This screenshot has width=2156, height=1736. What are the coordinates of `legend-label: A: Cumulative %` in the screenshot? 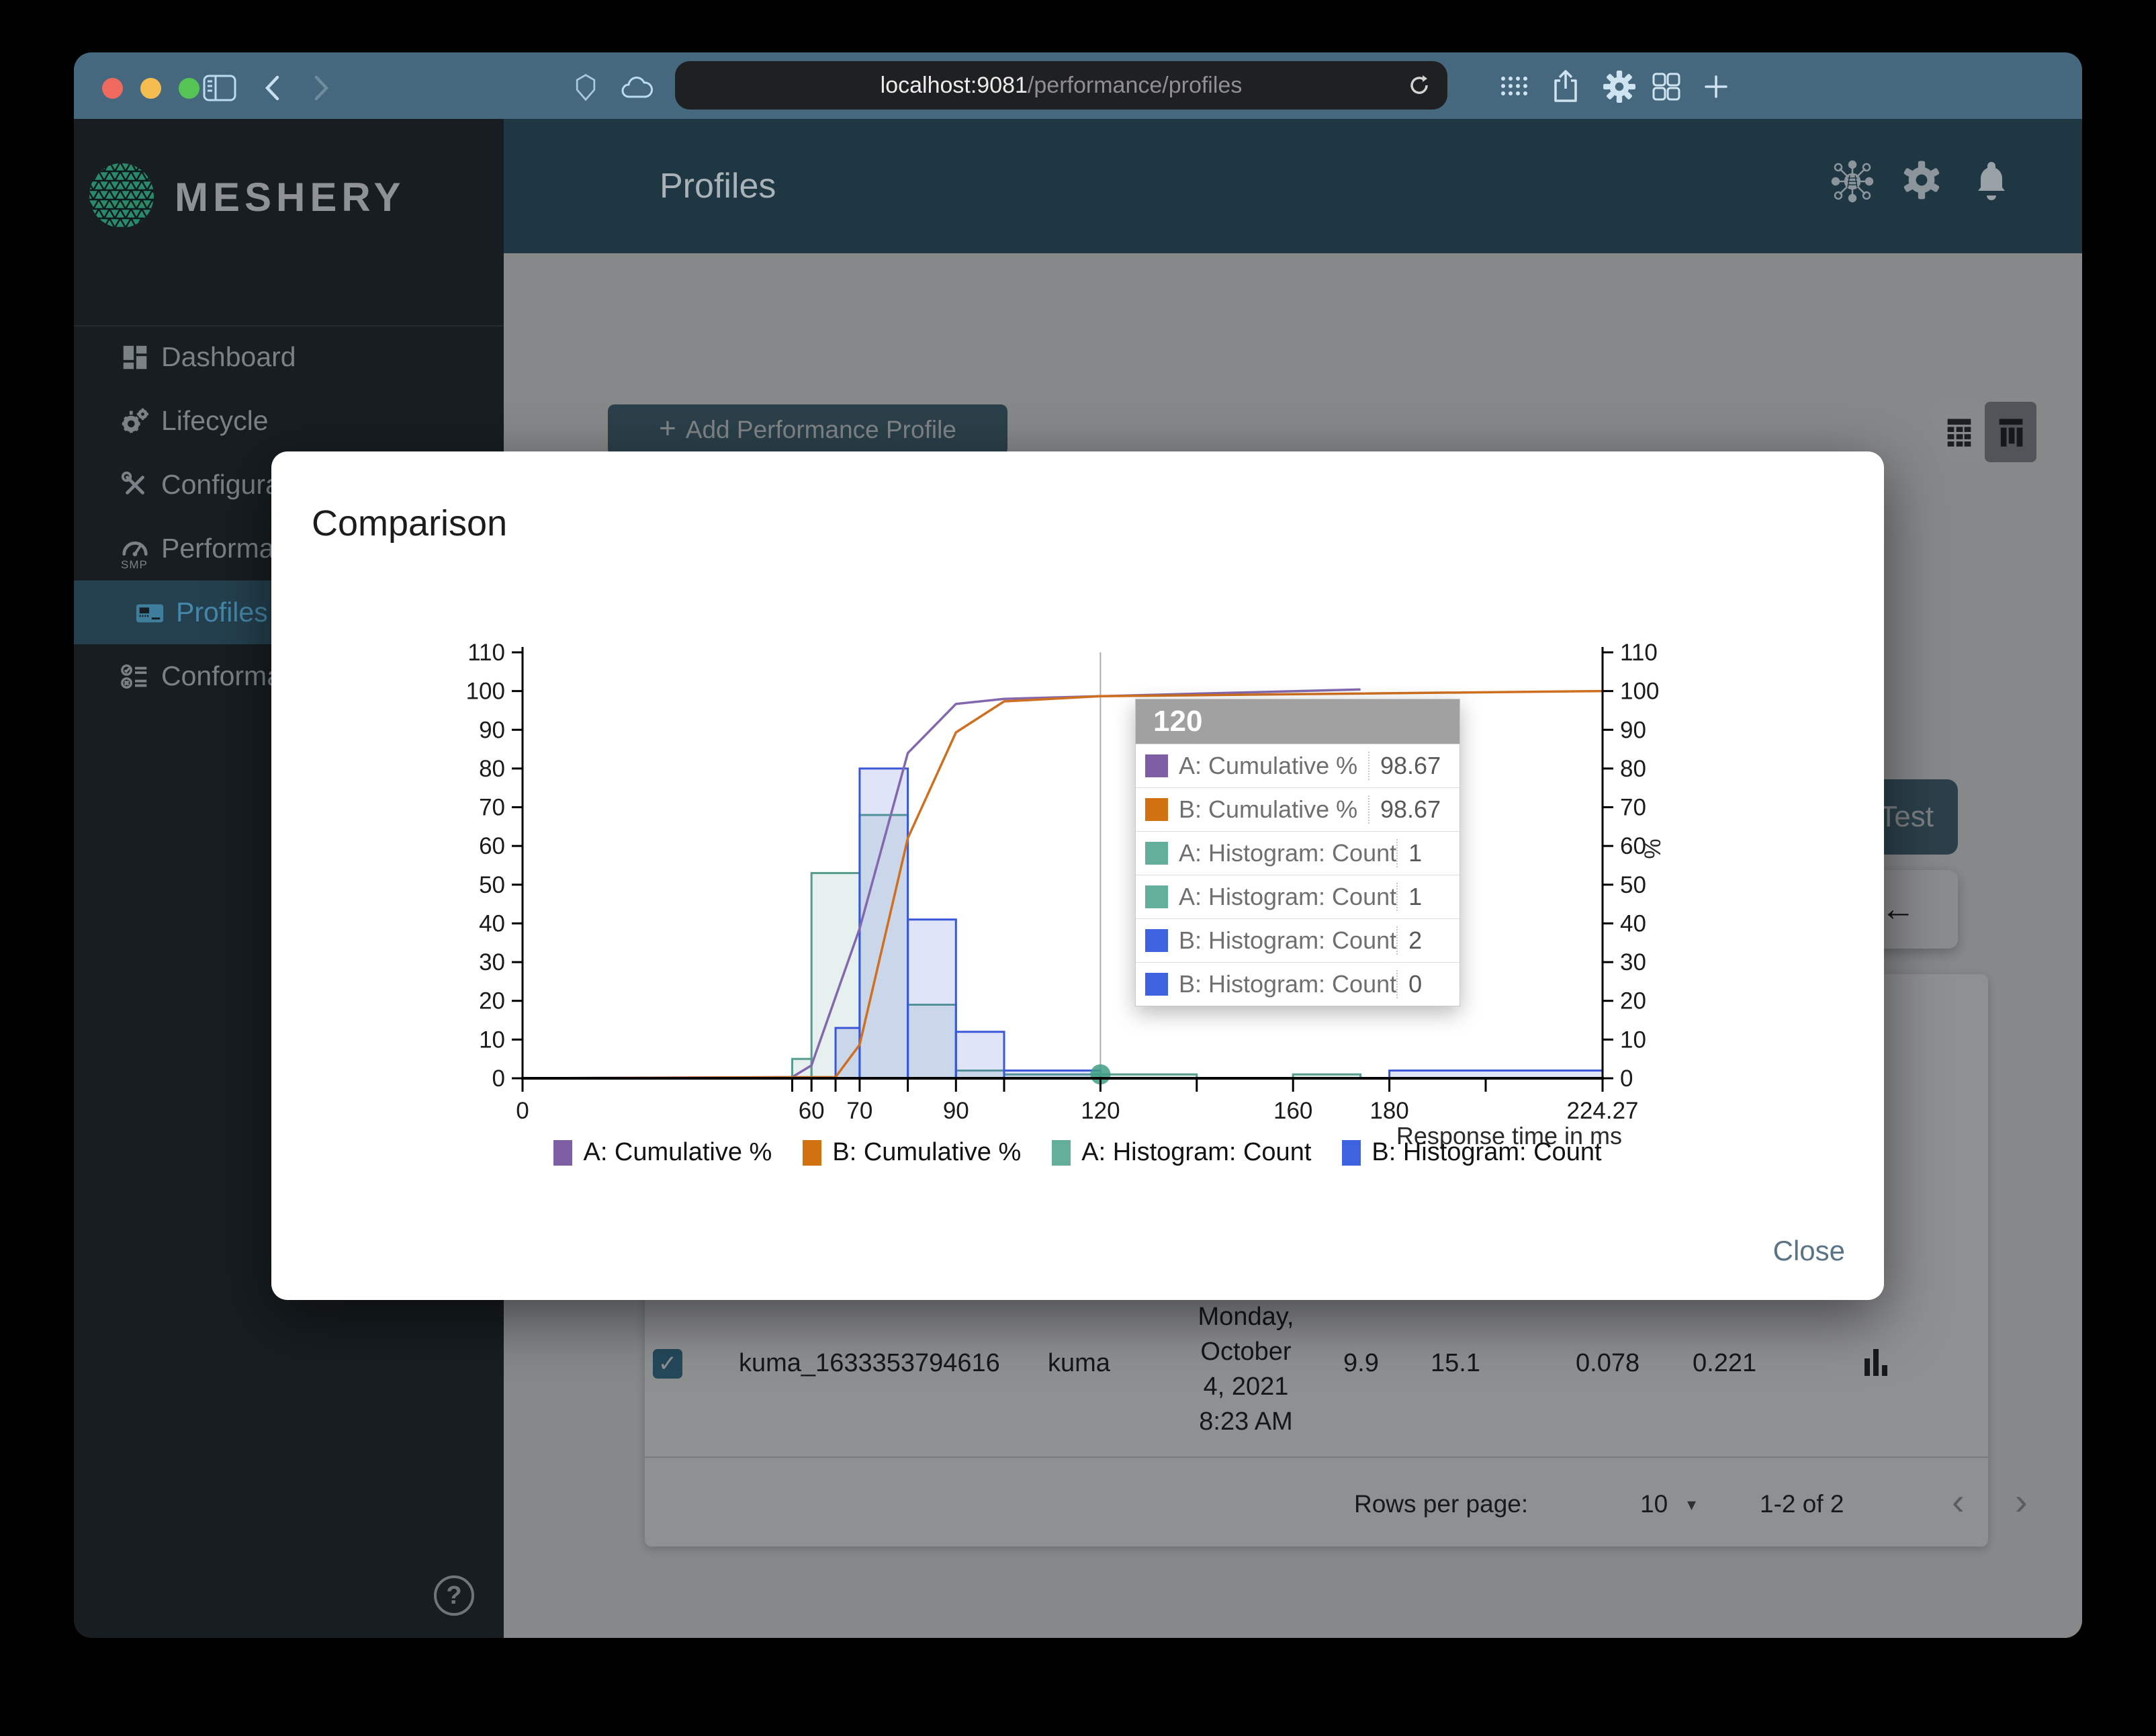 It's located at (677, 1152).